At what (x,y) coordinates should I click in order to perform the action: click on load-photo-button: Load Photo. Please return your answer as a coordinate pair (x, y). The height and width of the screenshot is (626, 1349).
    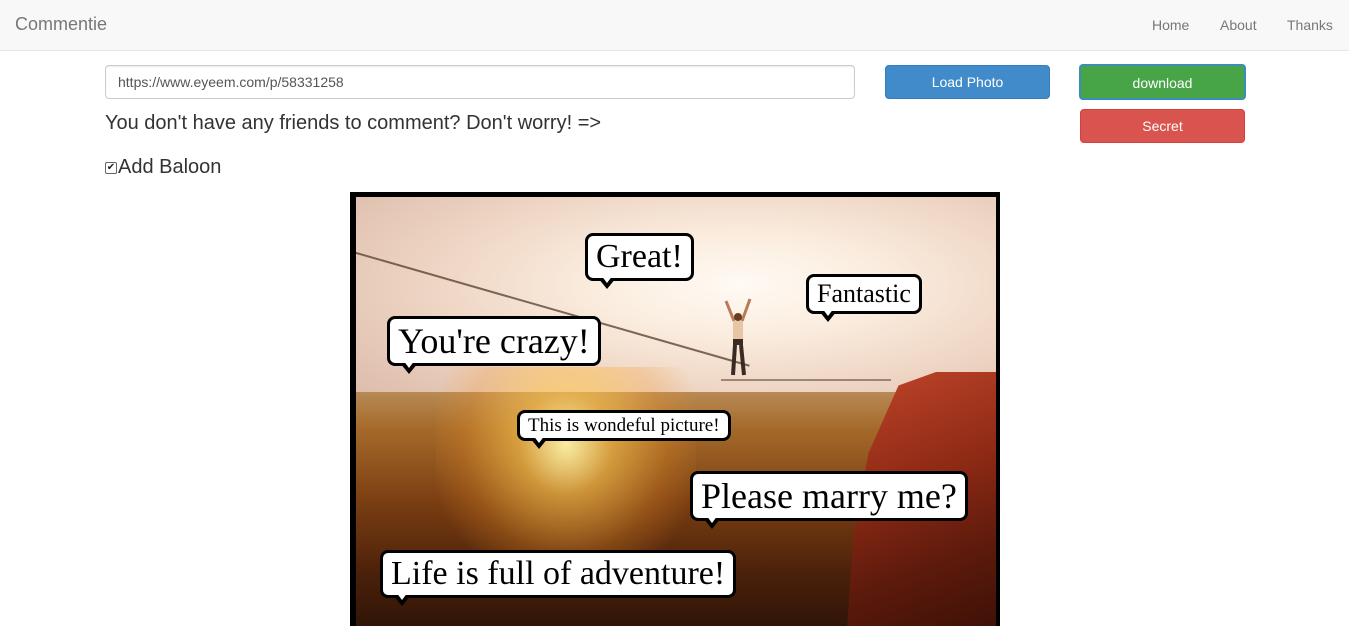
    Looking at the image, I should click on (967, 82).